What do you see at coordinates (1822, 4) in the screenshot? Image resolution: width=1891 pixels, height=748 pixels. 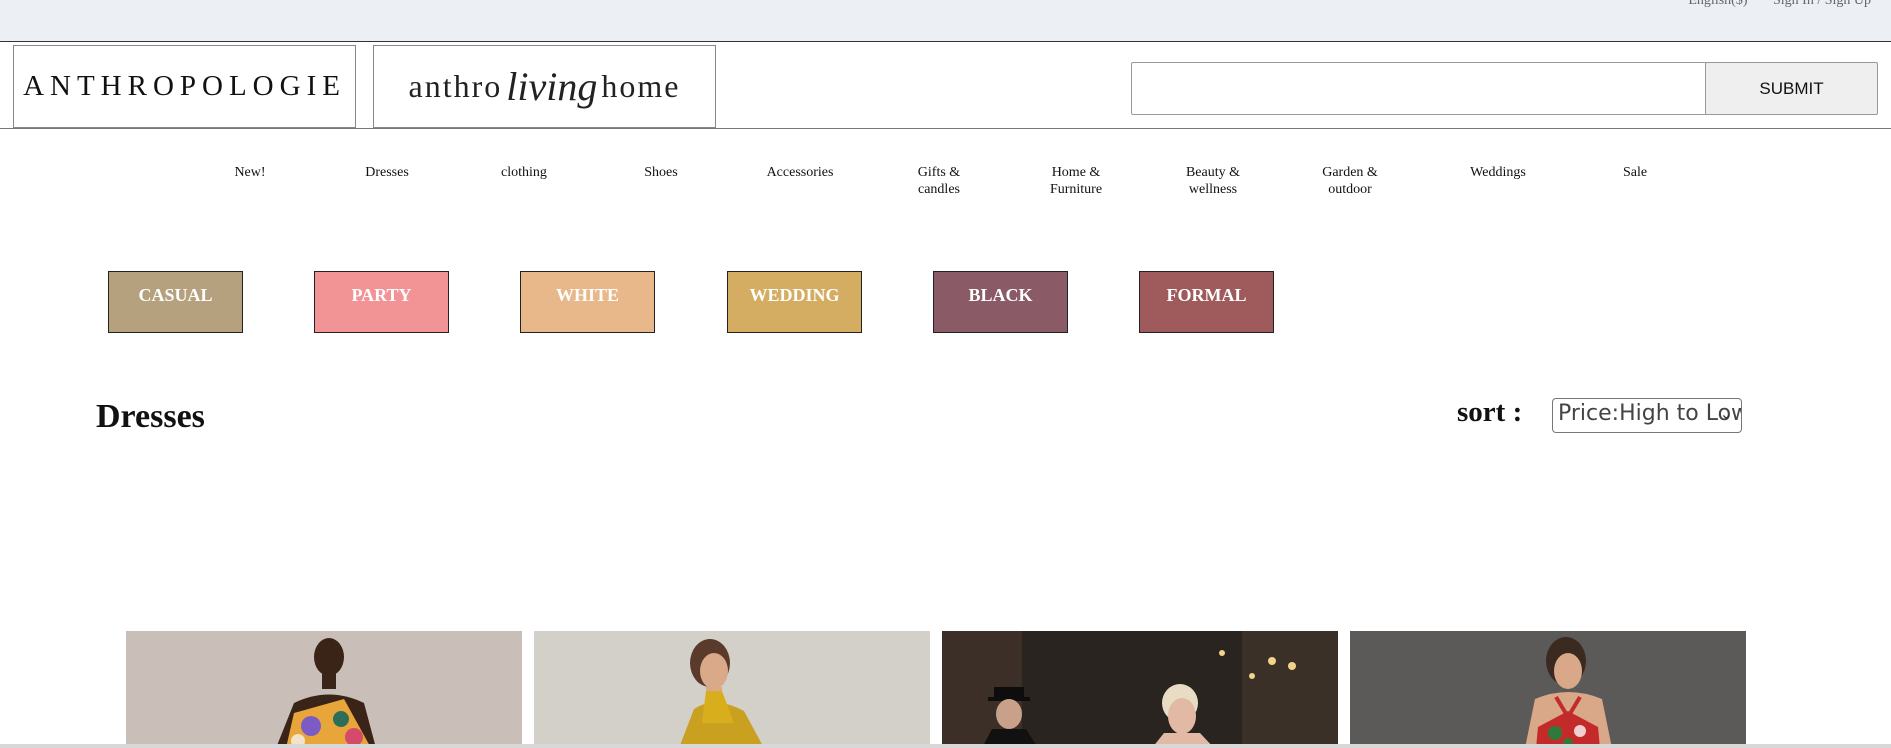 I see `signin-link: Sign In / Sign Up` at bounding box center [1822, 4].